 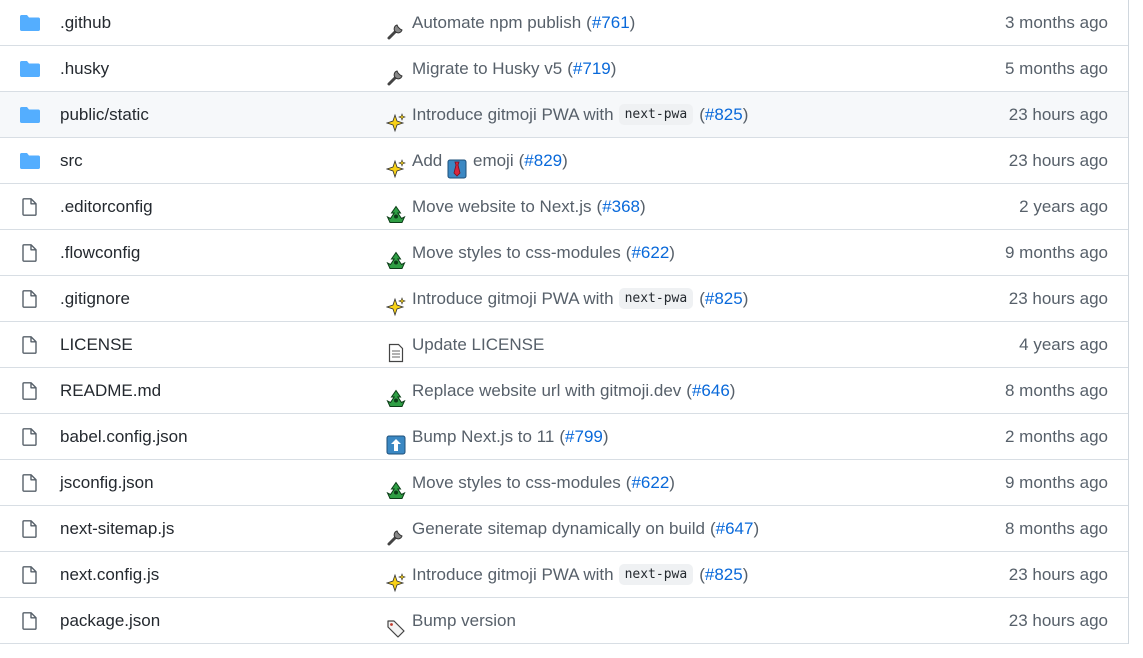 I want to click on necktie-icon, so click(x=457, y=164).